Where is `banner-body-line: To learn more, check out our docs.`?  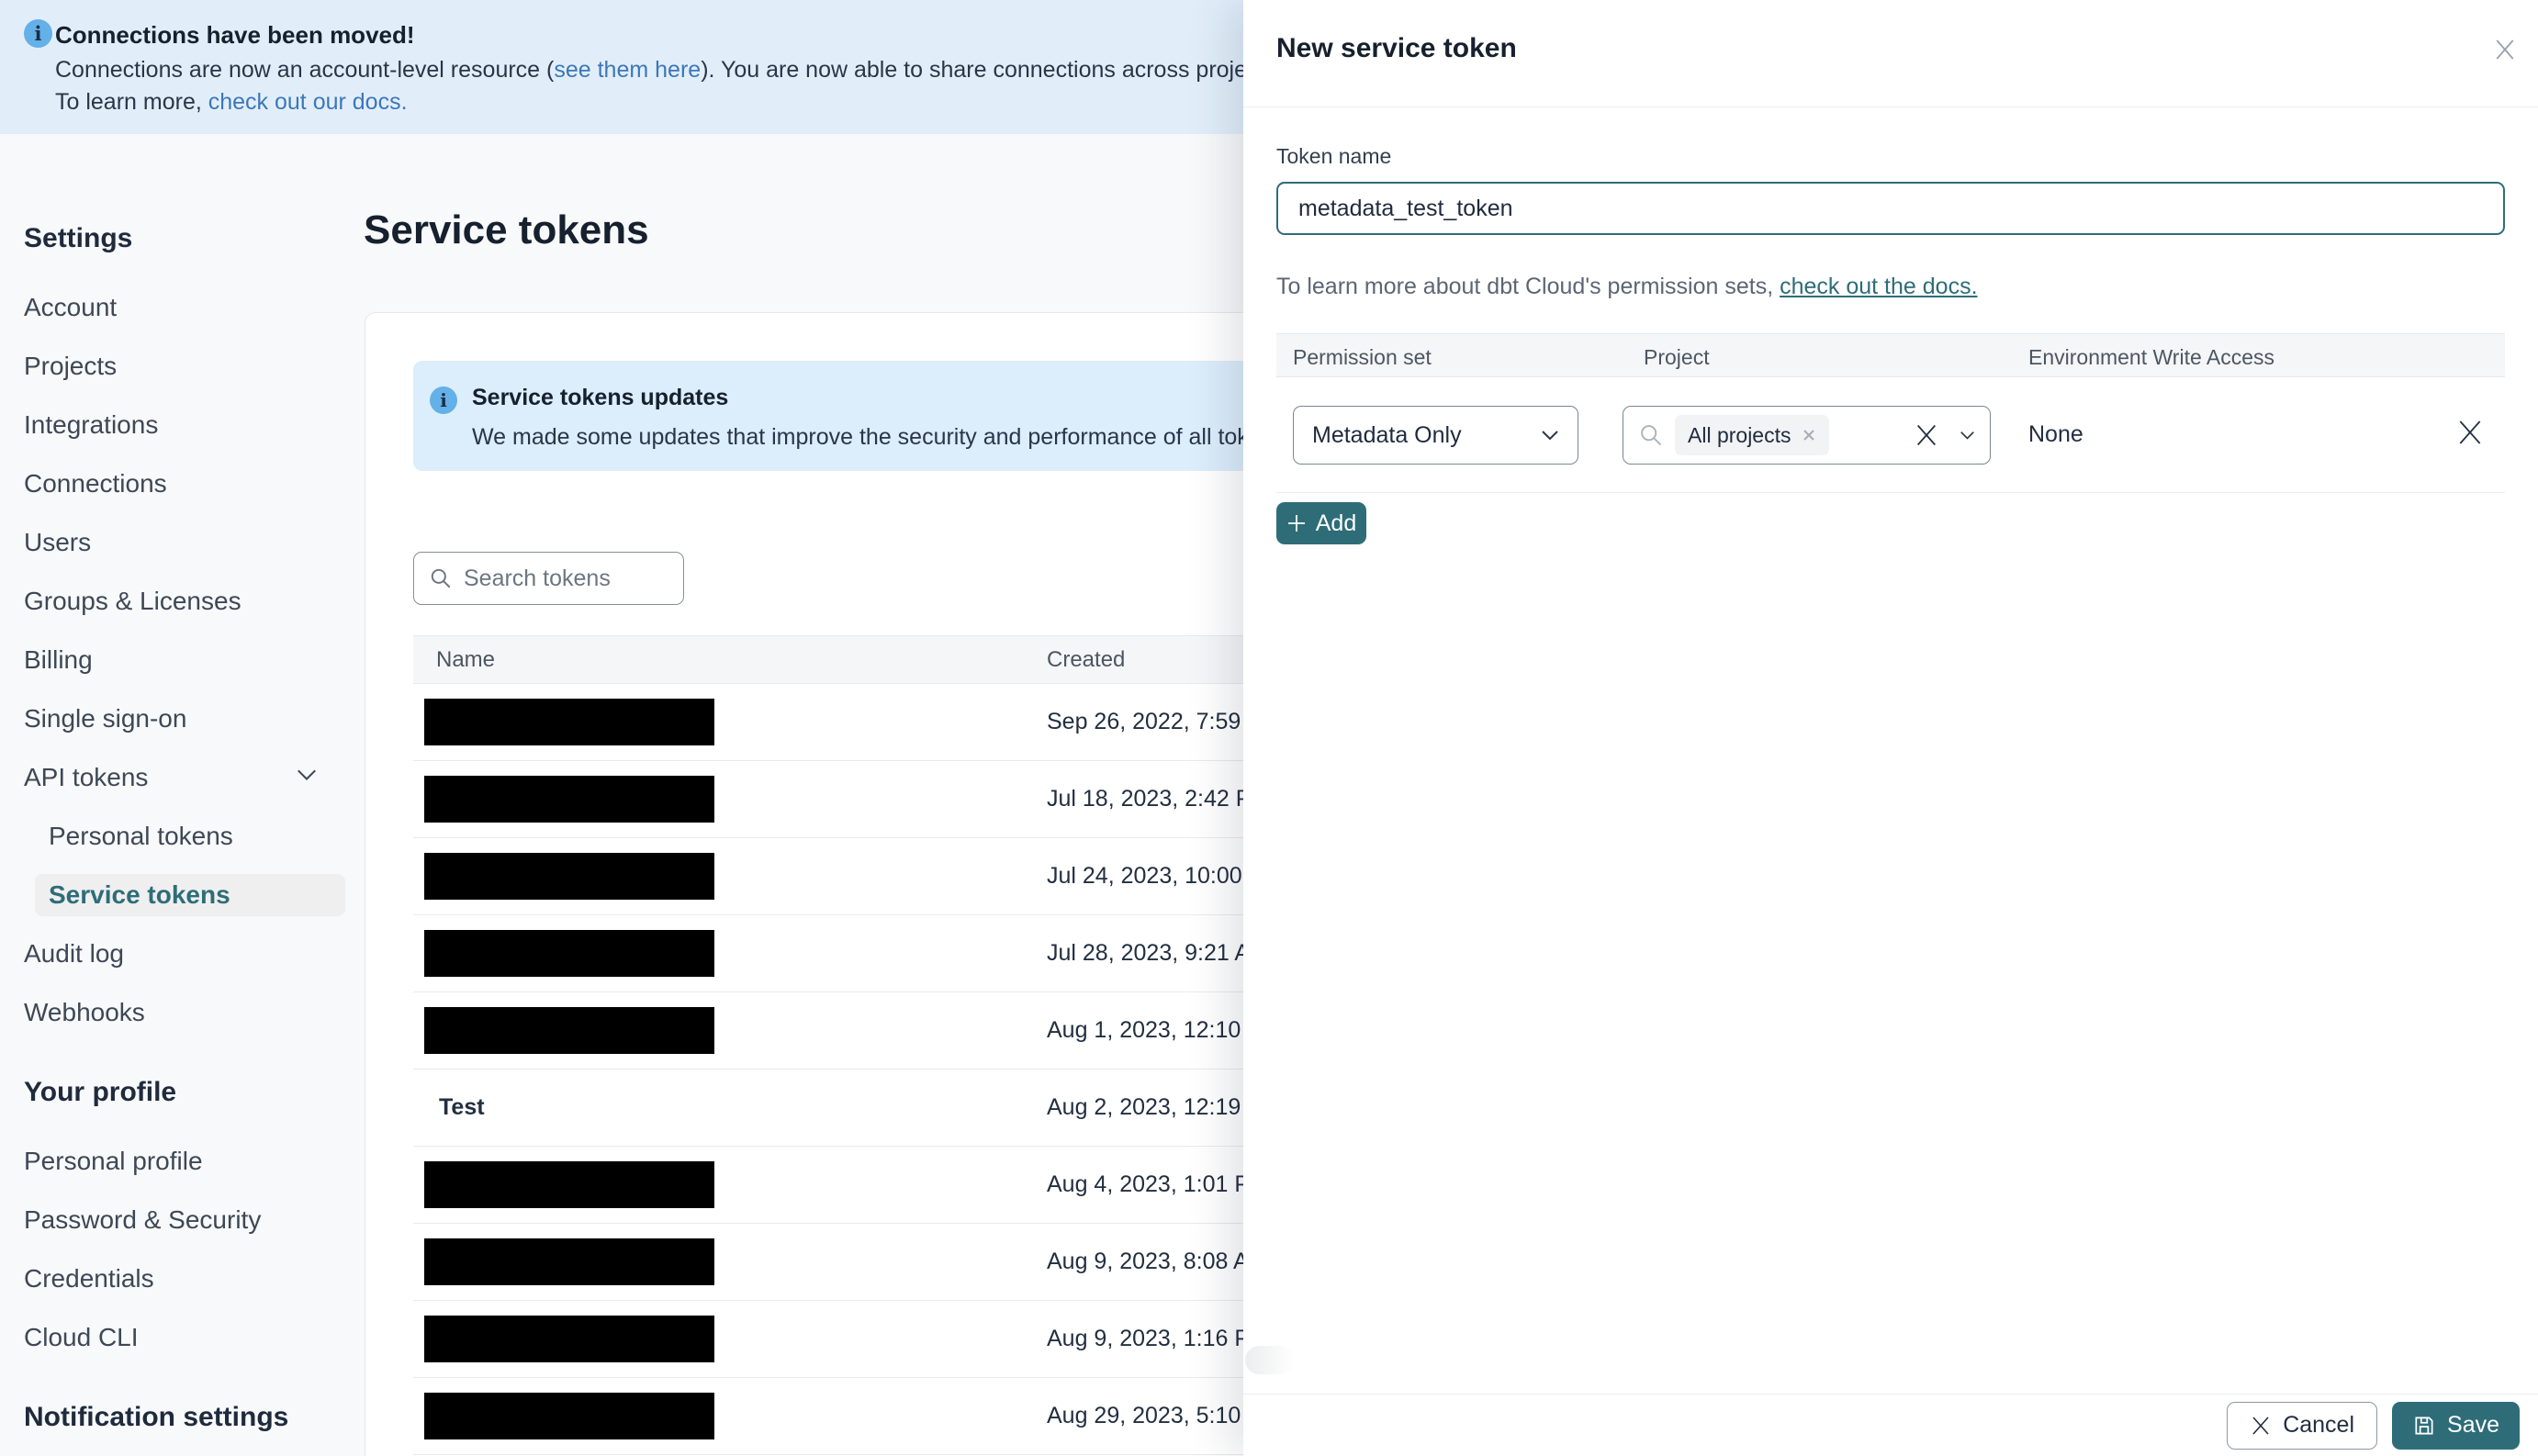 banner-body-line: To learn more, check out our docs. is located at coordinates (232, 102).